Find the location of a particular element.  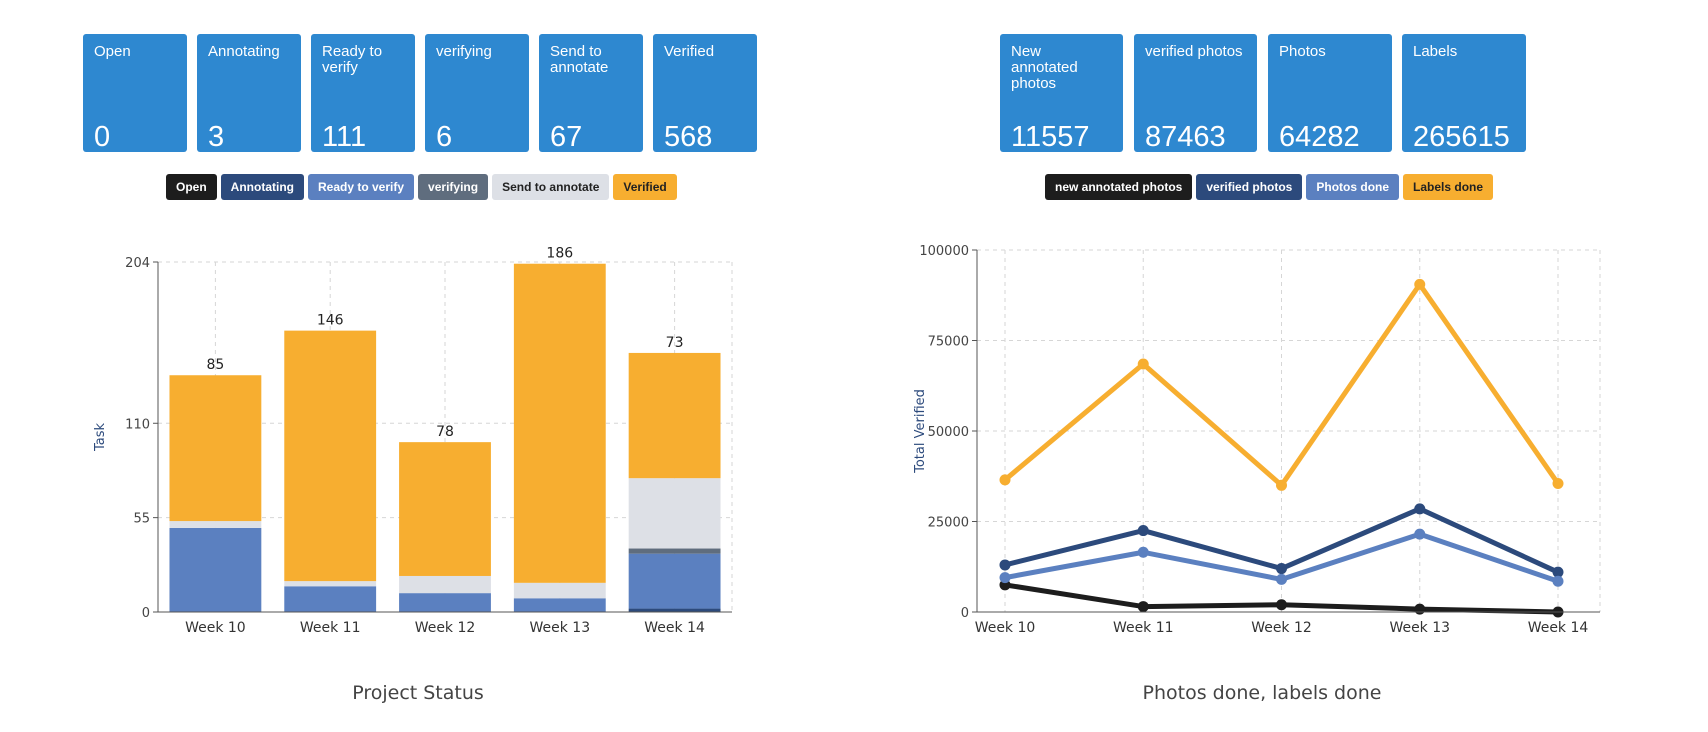

bar-segment-annotating is located at coordinates (674, 610).